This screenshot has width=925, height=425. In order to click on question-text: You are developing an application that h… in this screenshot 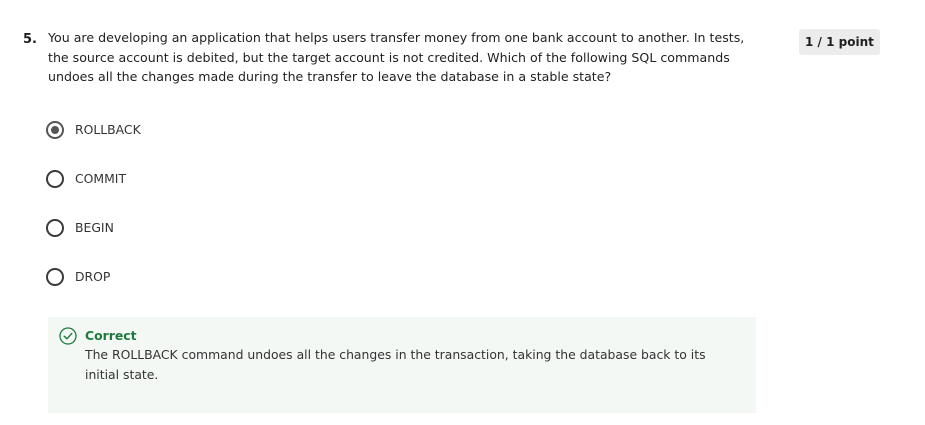, I will do `click(396, 57)`.